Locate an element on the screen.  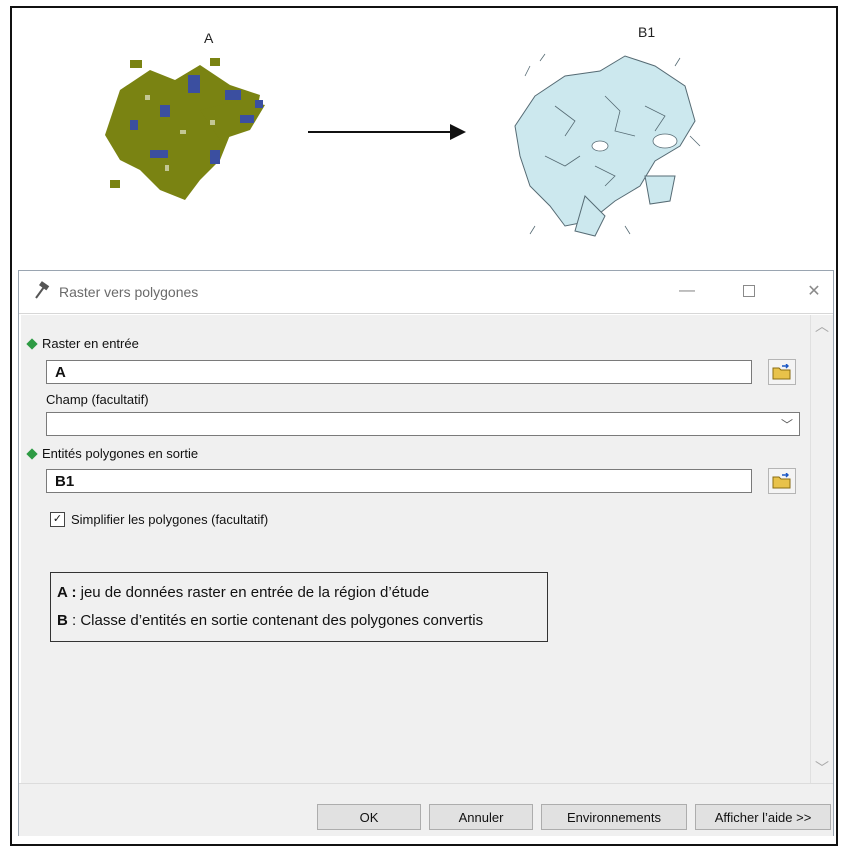
show-help-button: Afficher l’aide >> is located at coordinates (763, 817).